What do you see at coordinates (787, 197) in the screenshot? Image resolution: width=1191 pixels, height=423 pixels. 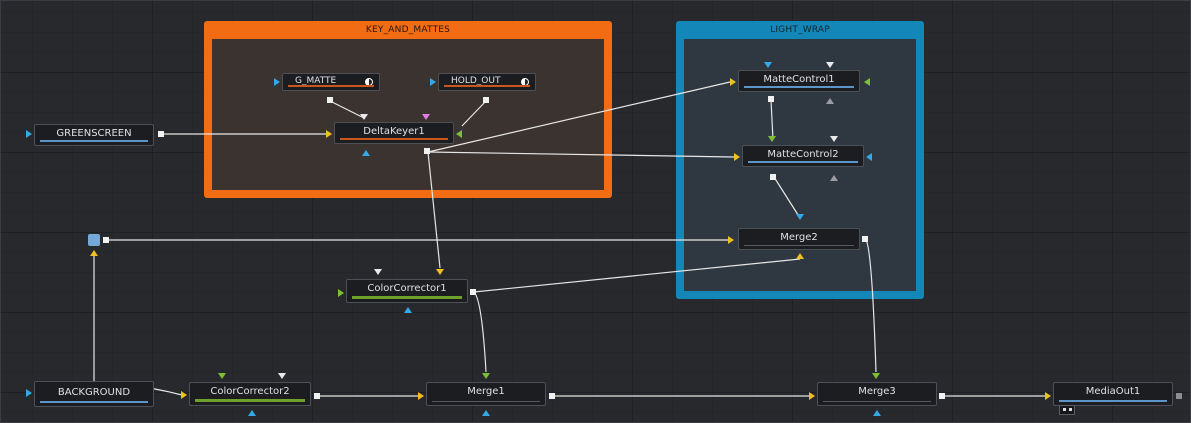 I see `wire-mattecontrol2-to-merge2` at bounding box center [787, 197].